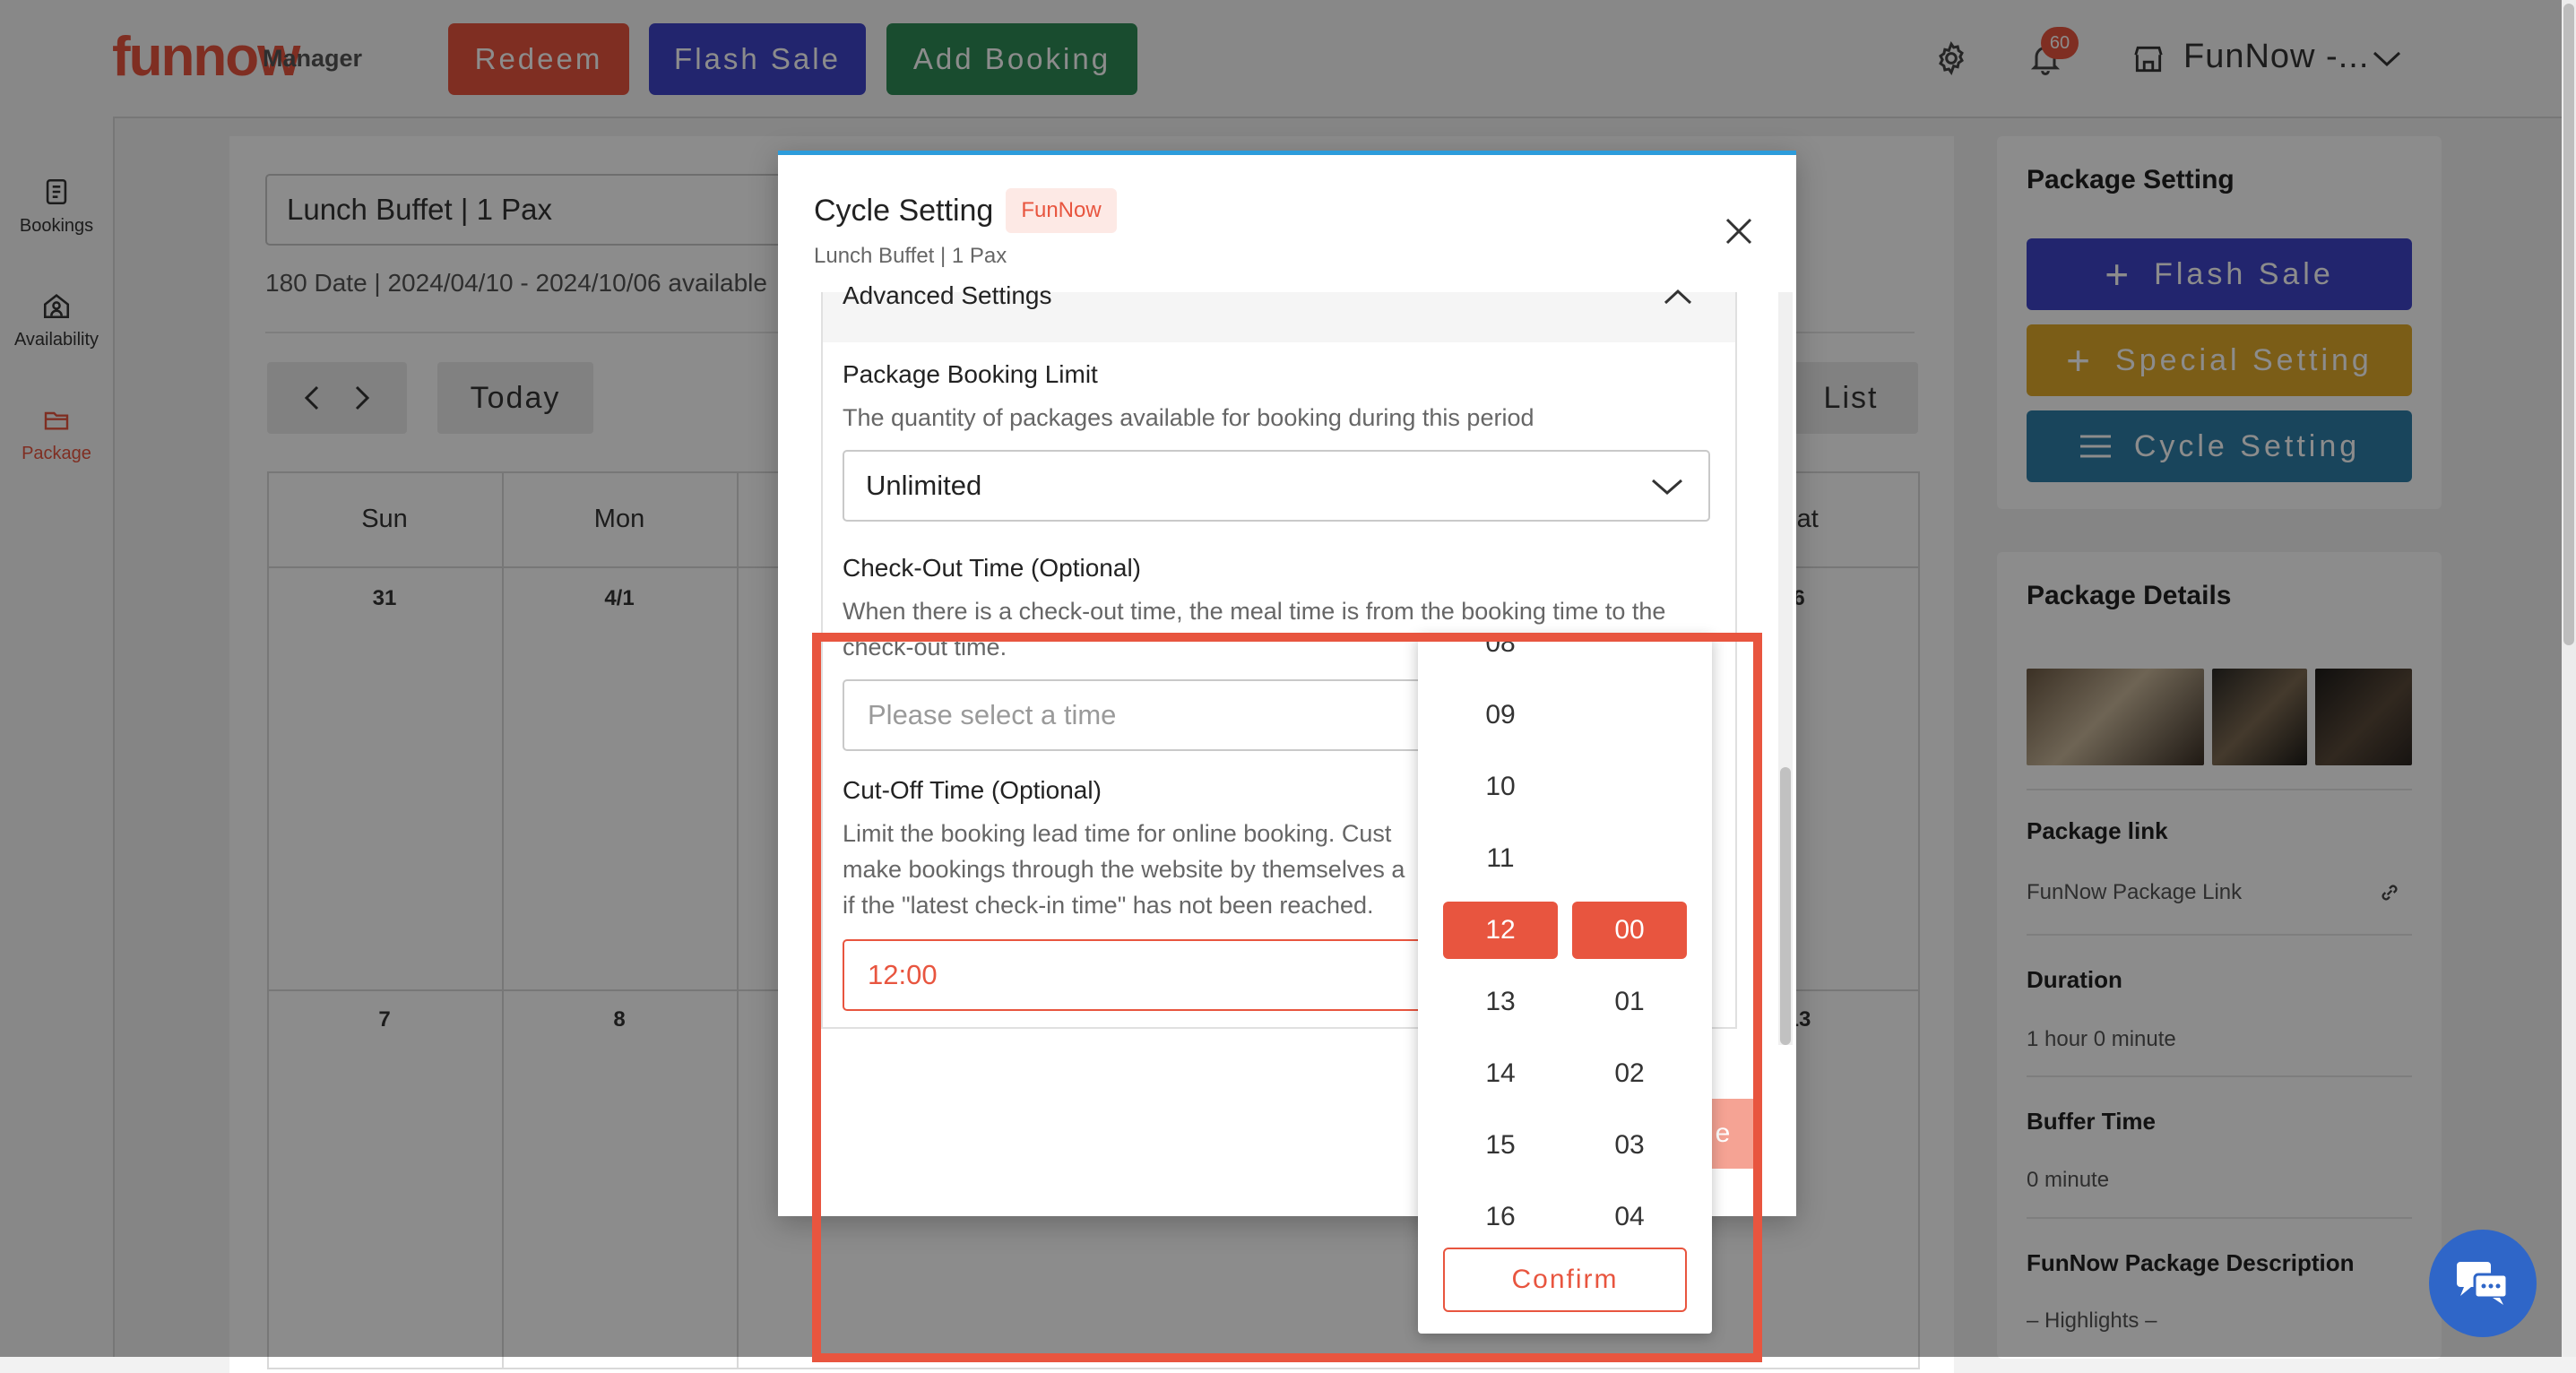  Describe the element at coordinates (2568, 324) in the screenshot. I see `page-scrollbar-thumb` at that location.